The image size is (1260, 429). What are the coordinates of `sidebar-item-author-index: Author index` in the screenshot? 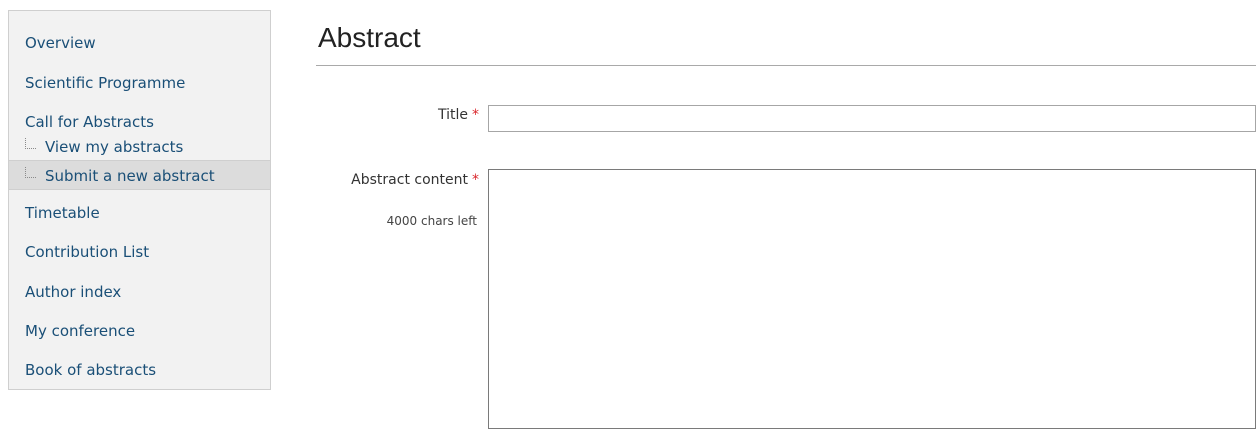 It's located at (139, 292).